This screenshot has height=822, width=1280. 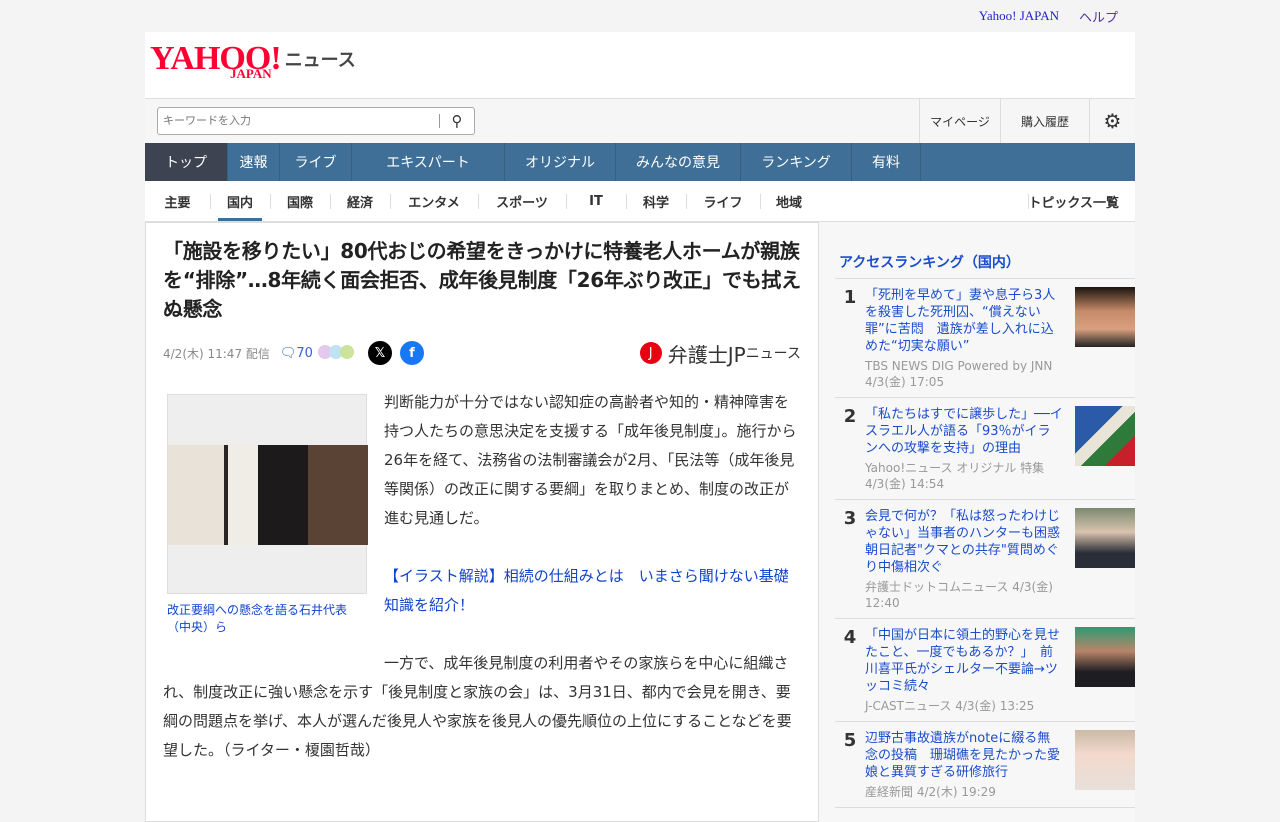 What do you see at coordinates (254, 162) in the screenshot?
I see `gnav-breaking: 速報` at bounding box center [254, 162].